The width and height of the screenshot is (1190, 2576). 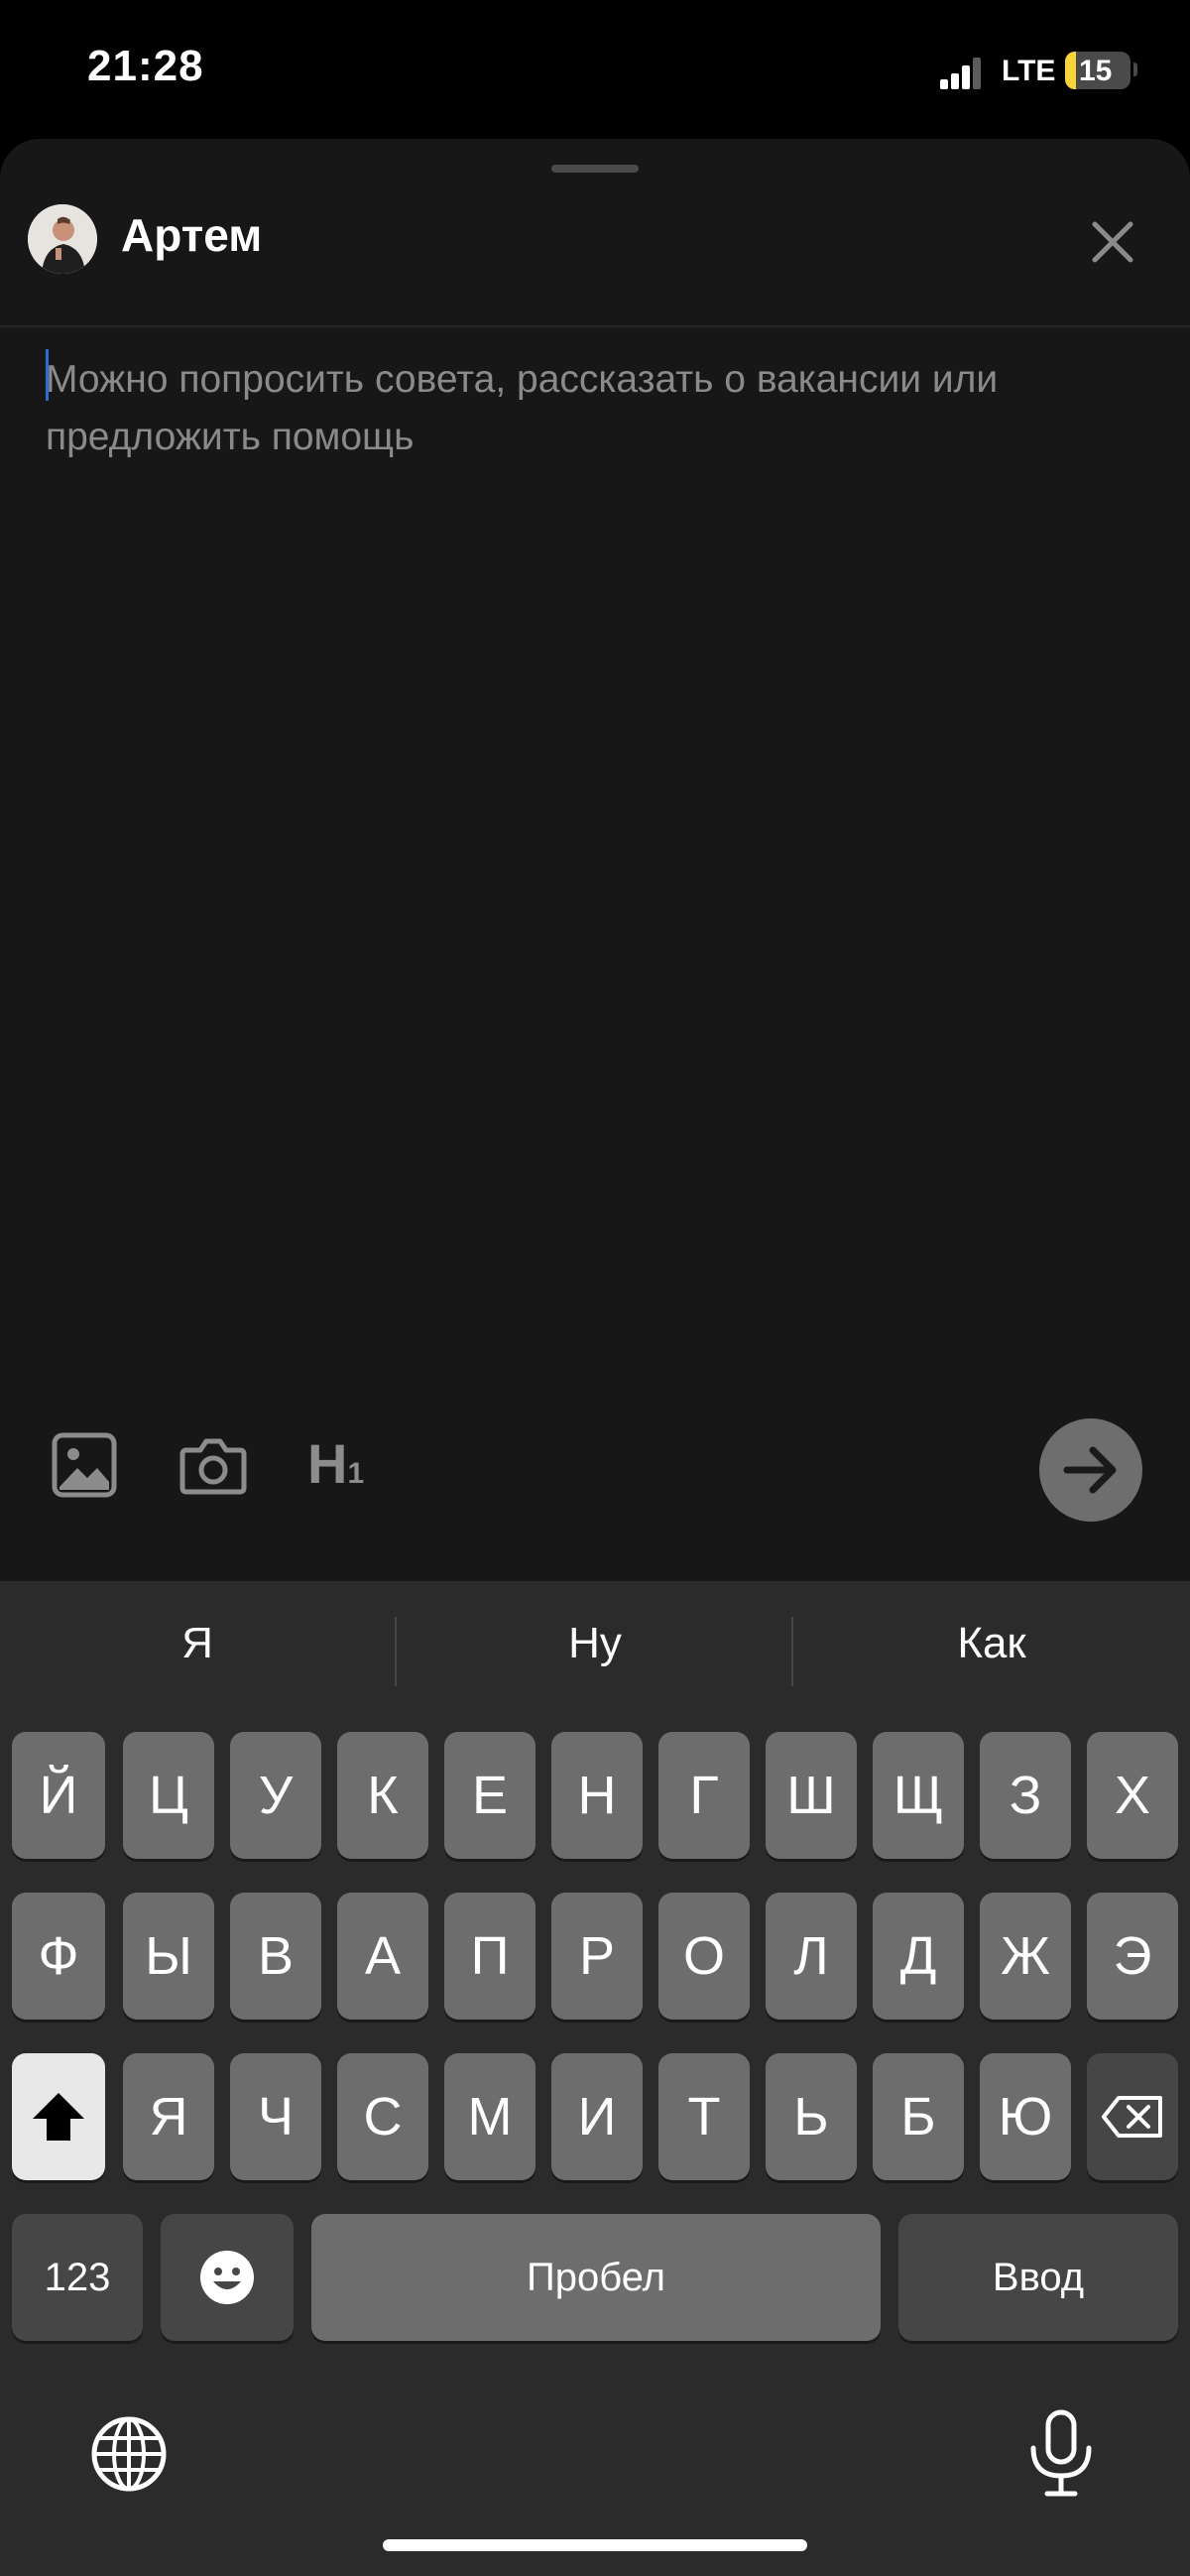 I want to click on dictation-button, so click(x=1061, y=2454).